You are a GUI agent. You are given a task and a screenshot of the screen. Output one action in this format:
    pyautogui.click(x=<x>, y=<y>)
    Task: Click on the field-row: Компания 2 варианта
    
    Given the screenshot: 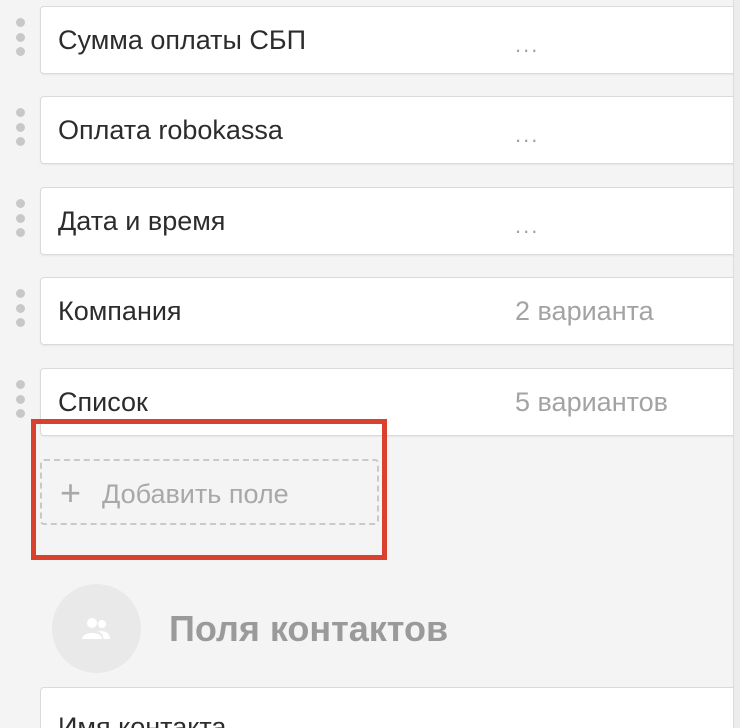 What is the action you would take?
    pyautogui.click(x=370, y=308)
    